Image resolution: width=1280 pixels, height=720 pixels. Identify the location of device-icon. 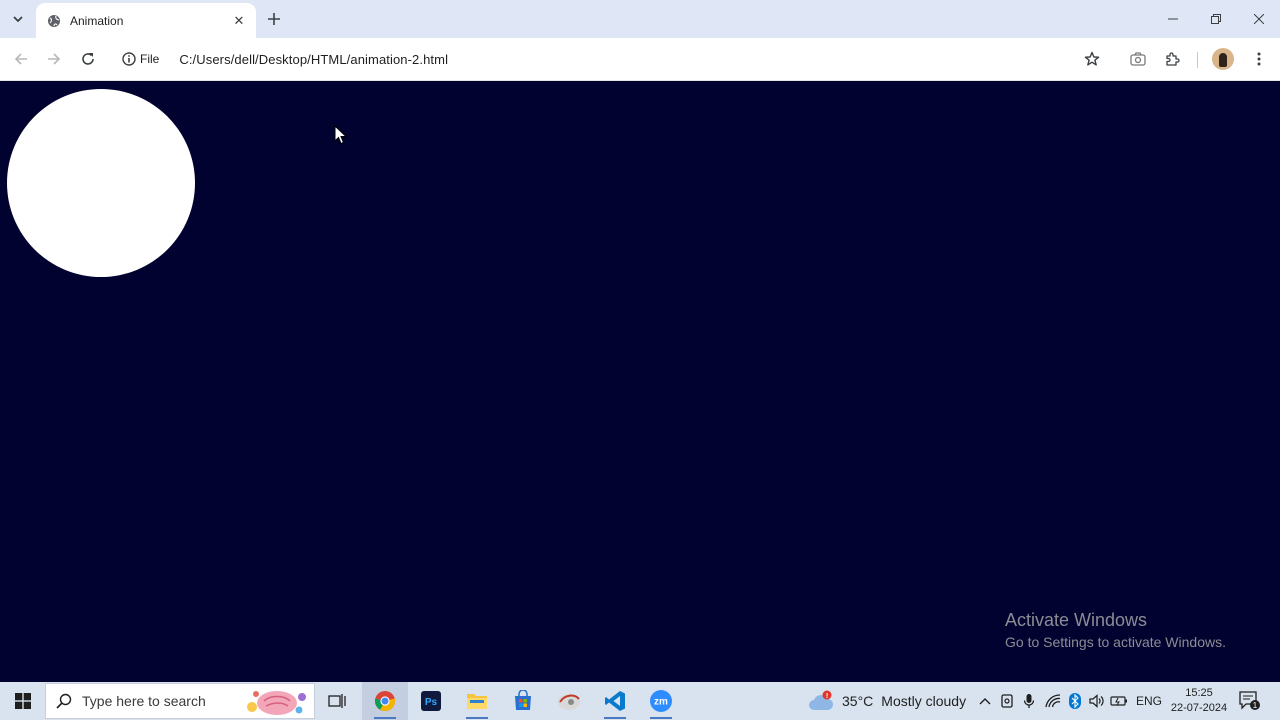
(1007, 701).